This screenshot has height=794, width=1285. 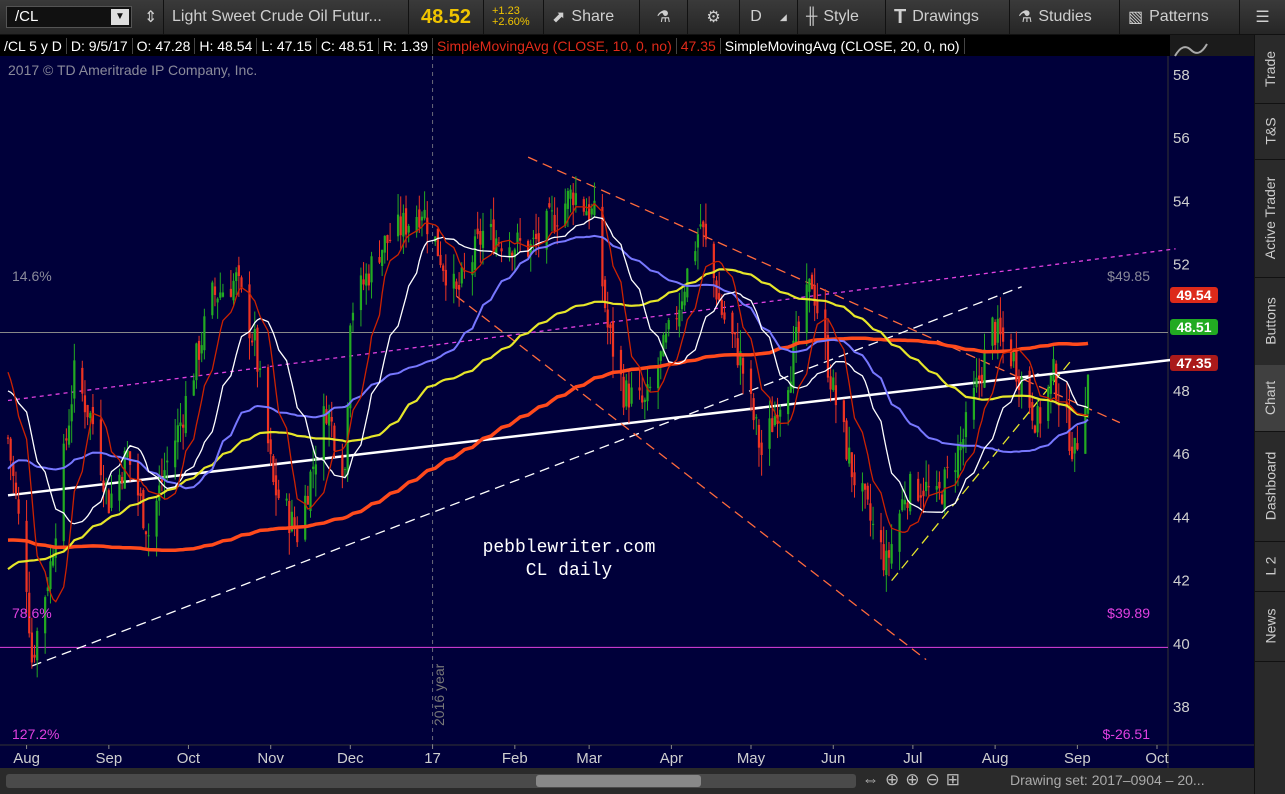 I want to click on zoom-in-icon: ⊕, so click(x=915, y=779).